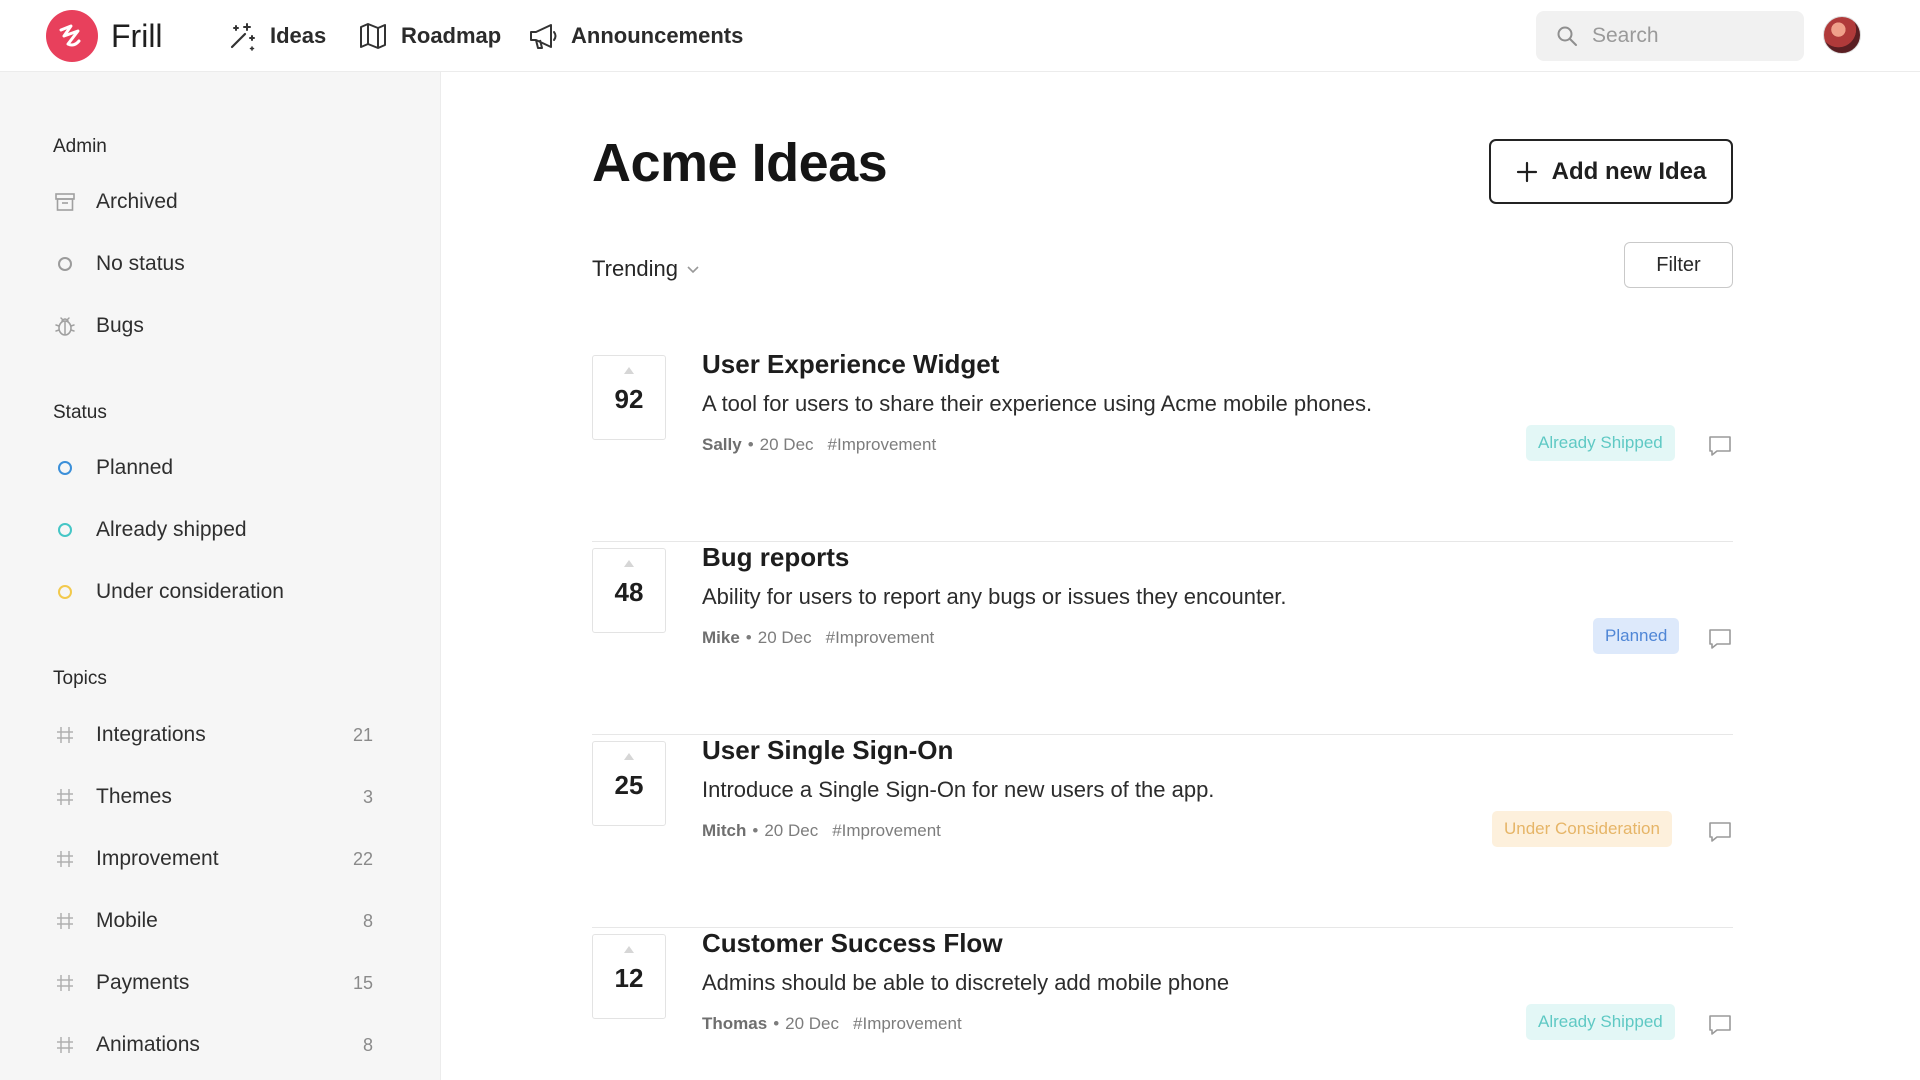 The height and width of the screenshot is (1080, 1920). I want to click on nav-ideas: Ideas, so click(276, 36).